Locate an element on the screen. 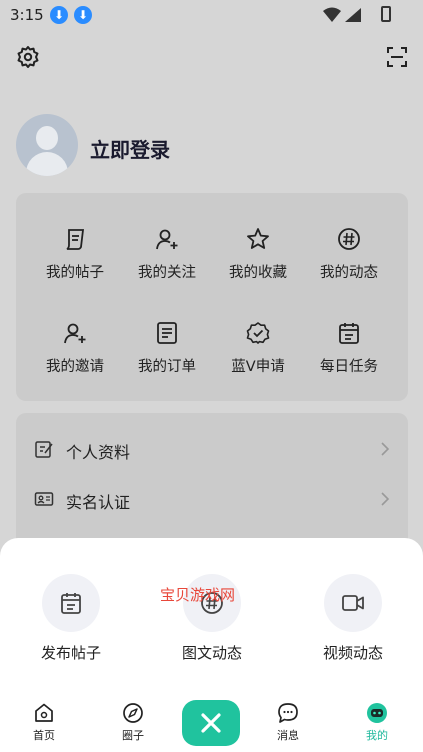  publish-post-button: 发布帖子 is located at coordinates (71, 618).